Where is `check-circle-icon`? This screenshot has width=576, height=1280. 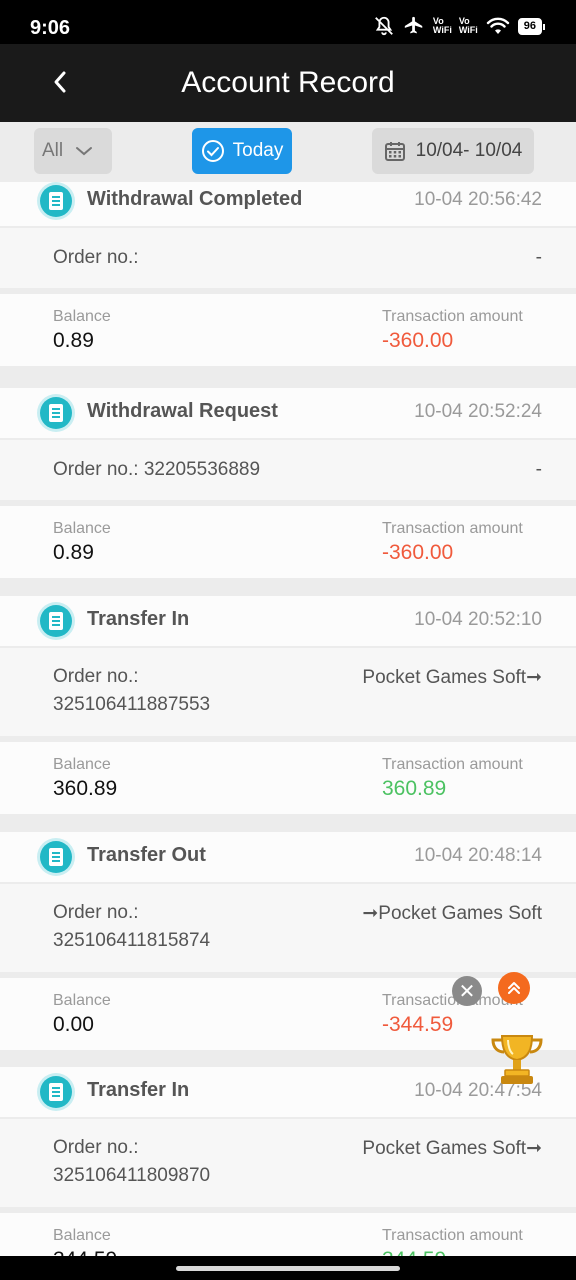 check-circle-icon is located at coordinates (212, 151).